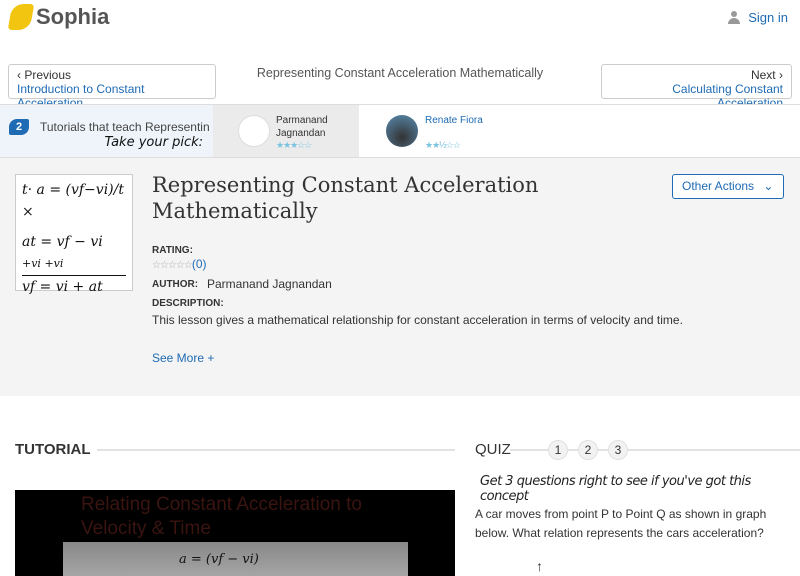 Image resolution: width=800 pixels, height=576 pixels. Describe the element at coordinates (53, 449) in the screenshot. I see `tutorial-heading: TUTORIAL` at that location.